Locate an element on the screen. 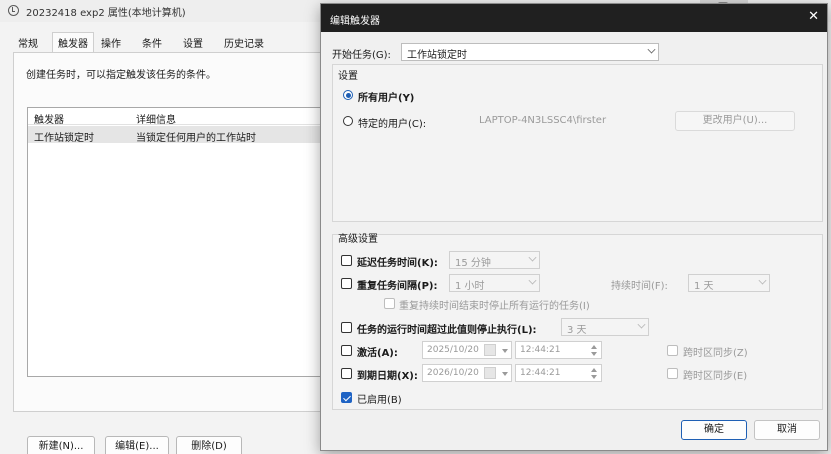  expire-checkbox is located at coordinates (346, 373).